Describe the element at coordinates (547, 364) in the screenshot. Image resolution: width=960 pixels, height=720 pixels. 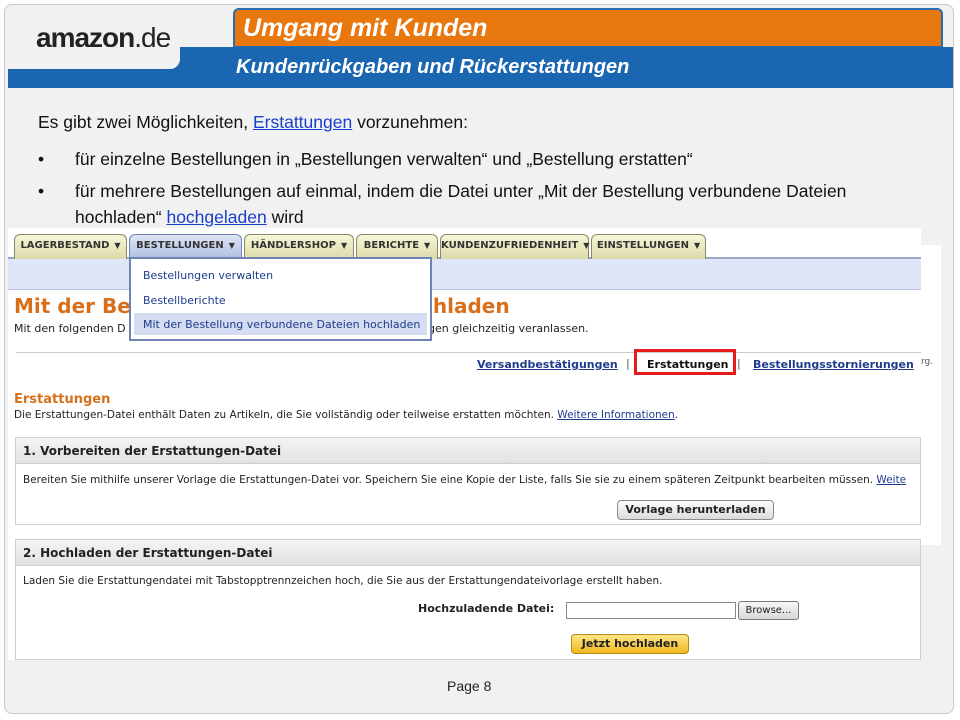
I see `subnav-versandbestaetigungen: Versandbestätigungen` at that location.